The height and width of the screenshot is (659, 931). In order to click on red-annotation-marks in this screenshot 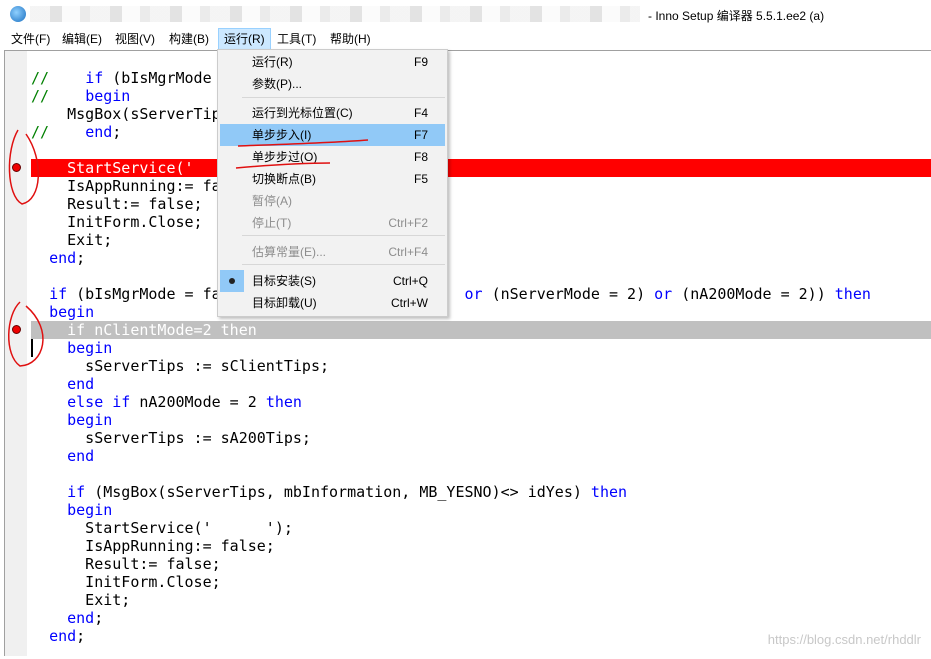, I will do `click(188, 248)`.